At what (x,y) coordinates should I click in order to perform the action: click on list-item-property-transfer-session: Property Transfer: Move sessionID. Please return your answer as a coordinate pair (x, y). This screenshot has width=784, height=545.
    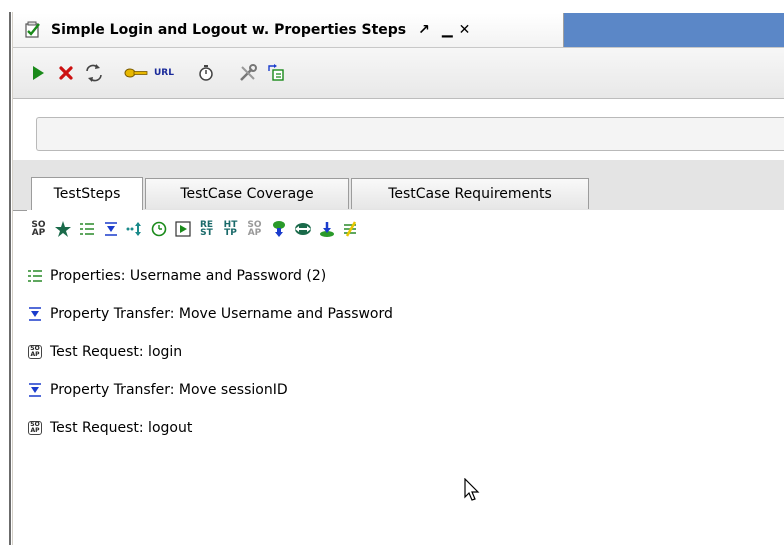
    Looking at the image, I should click on (405, 390).